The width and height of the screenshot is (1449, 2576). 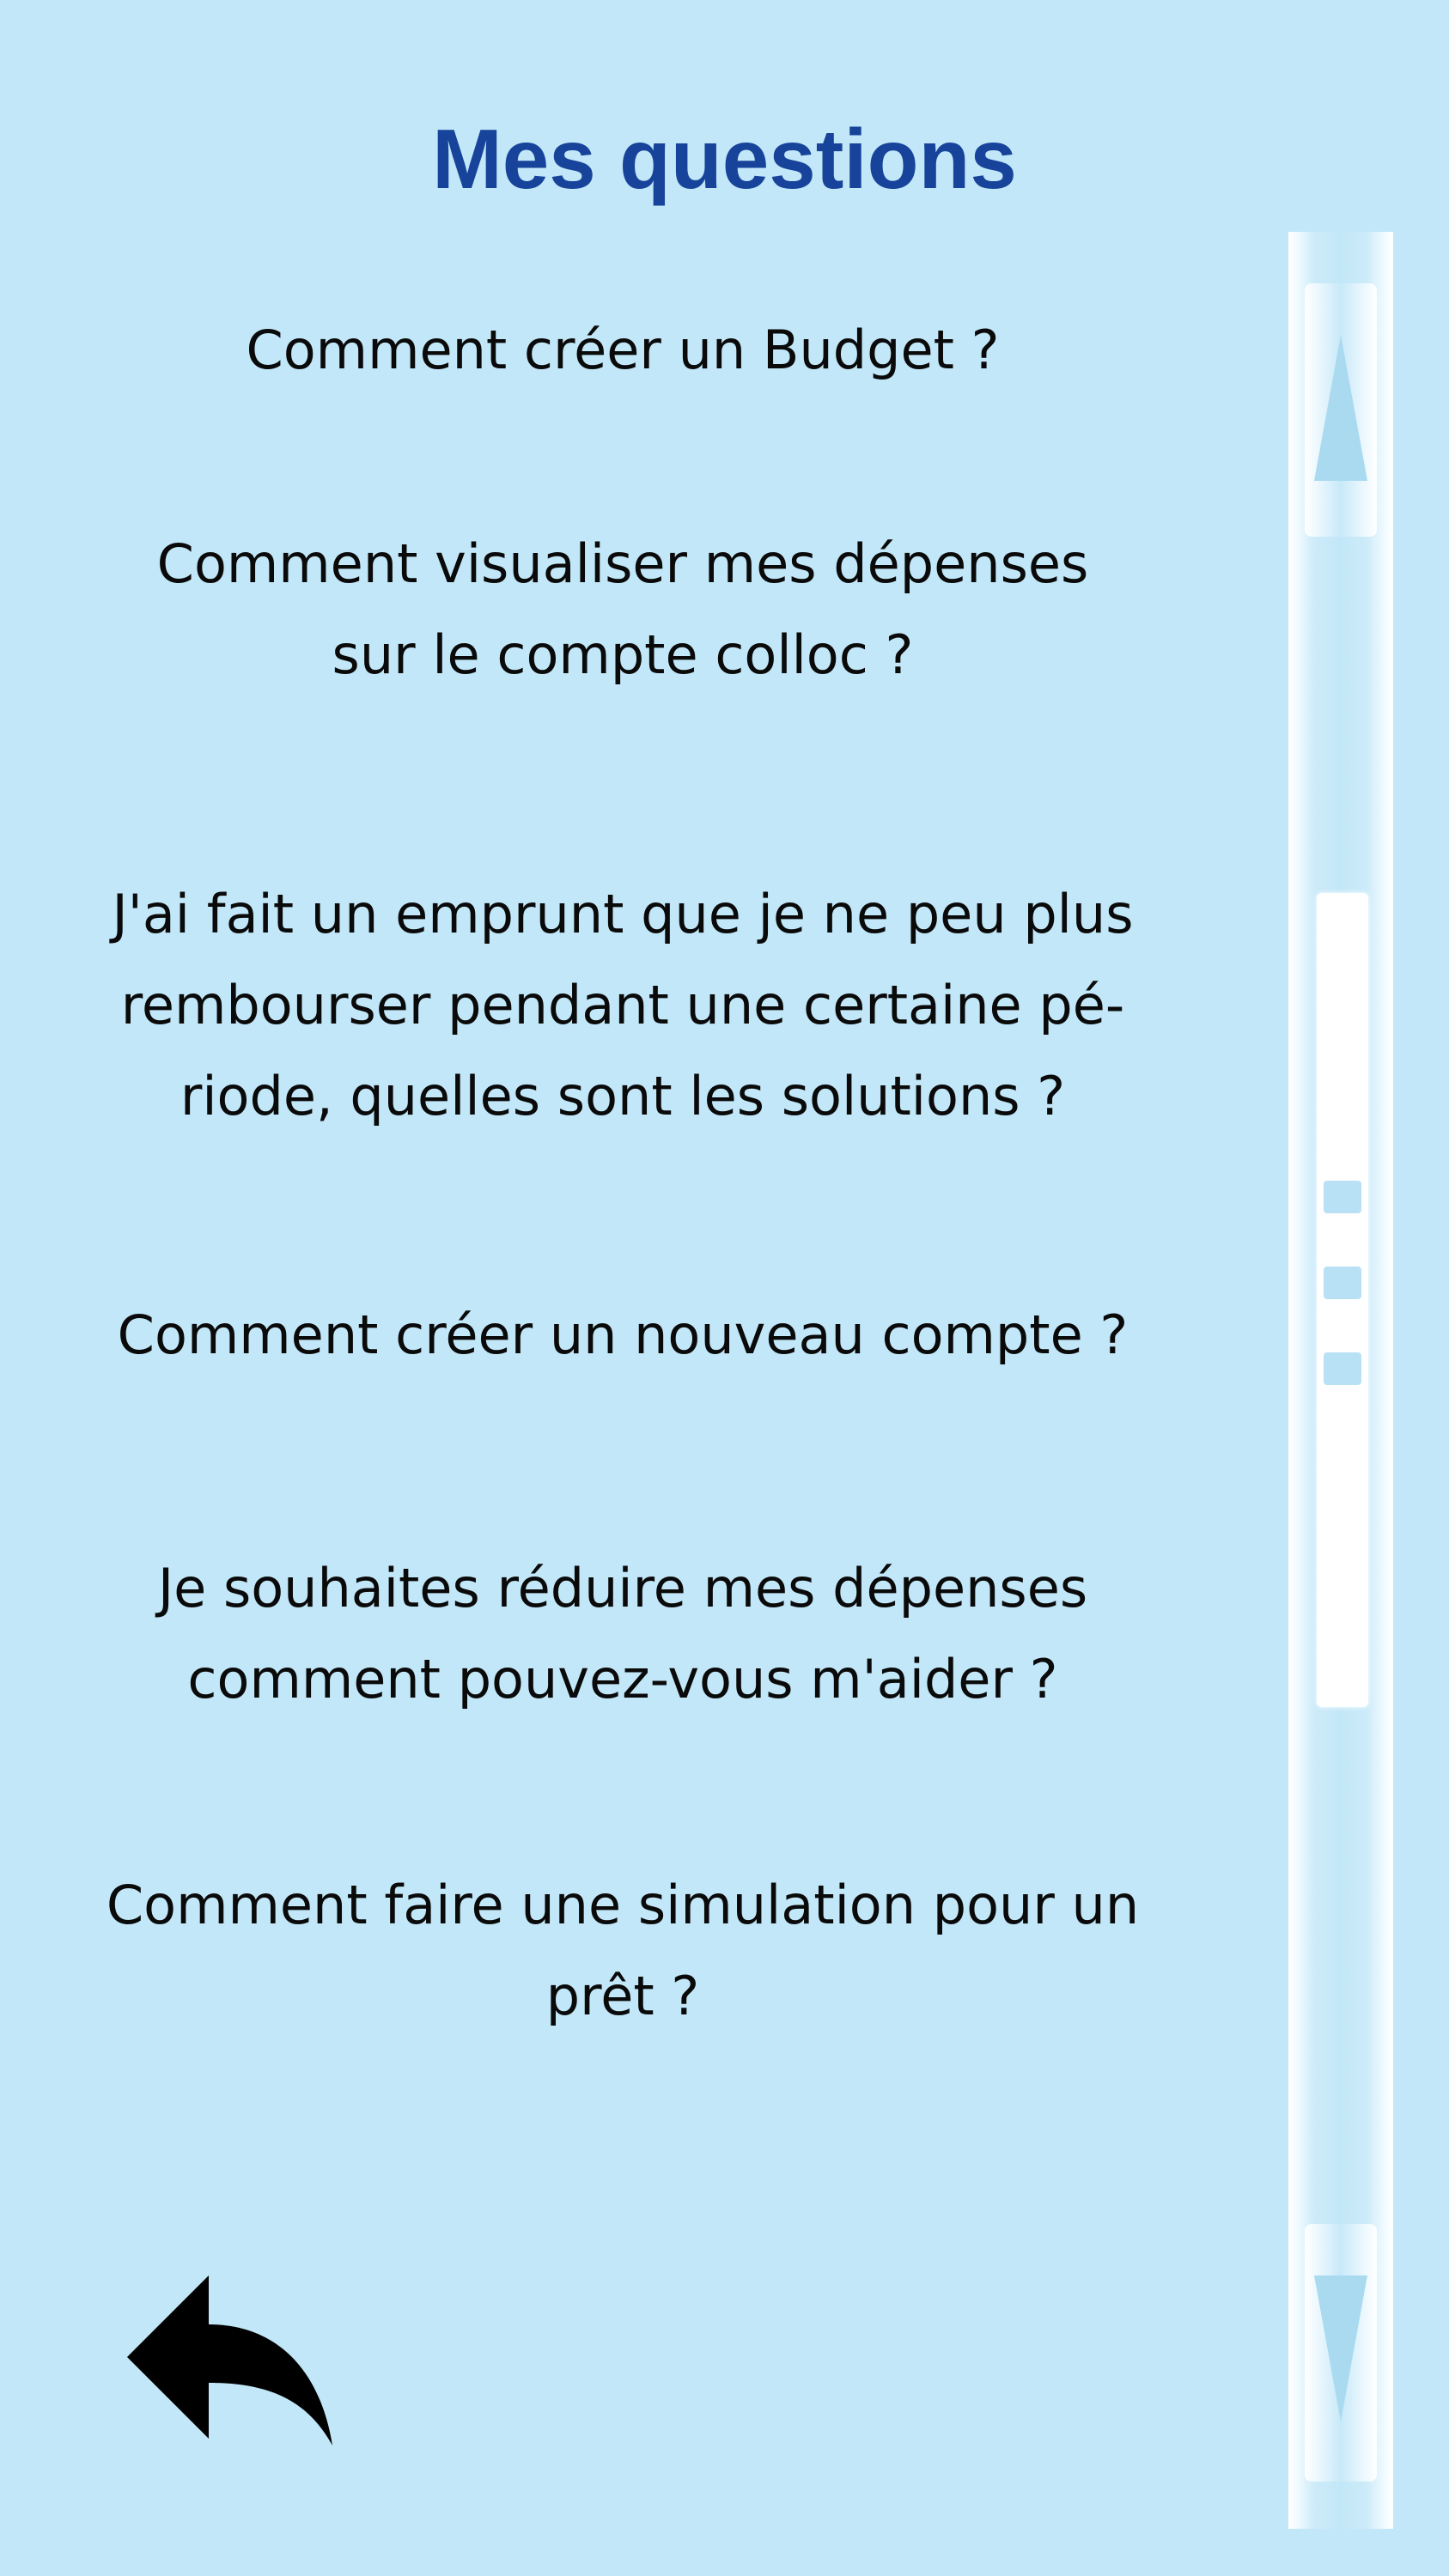 I want to click on back-button, so click(x=232, y=2369).